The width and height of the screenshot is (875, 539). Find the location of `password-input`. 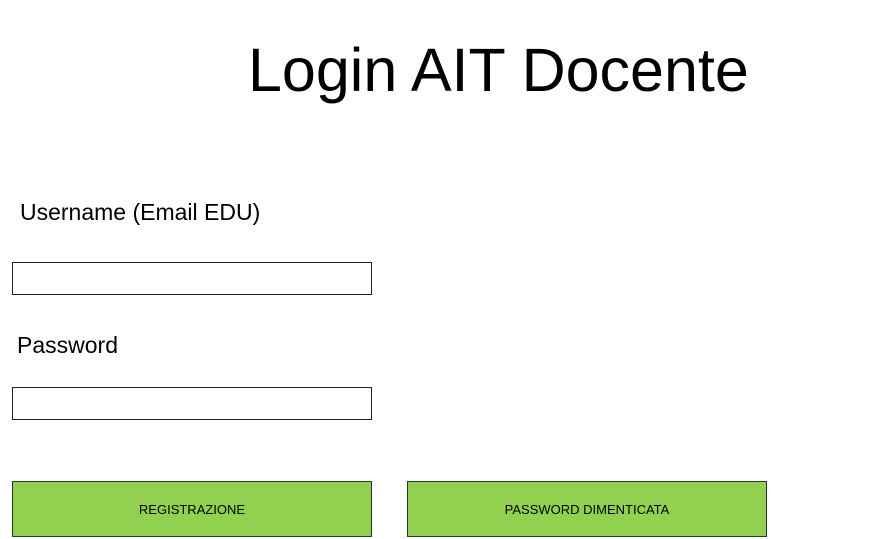

password-input is located at coordinates (192, 403).